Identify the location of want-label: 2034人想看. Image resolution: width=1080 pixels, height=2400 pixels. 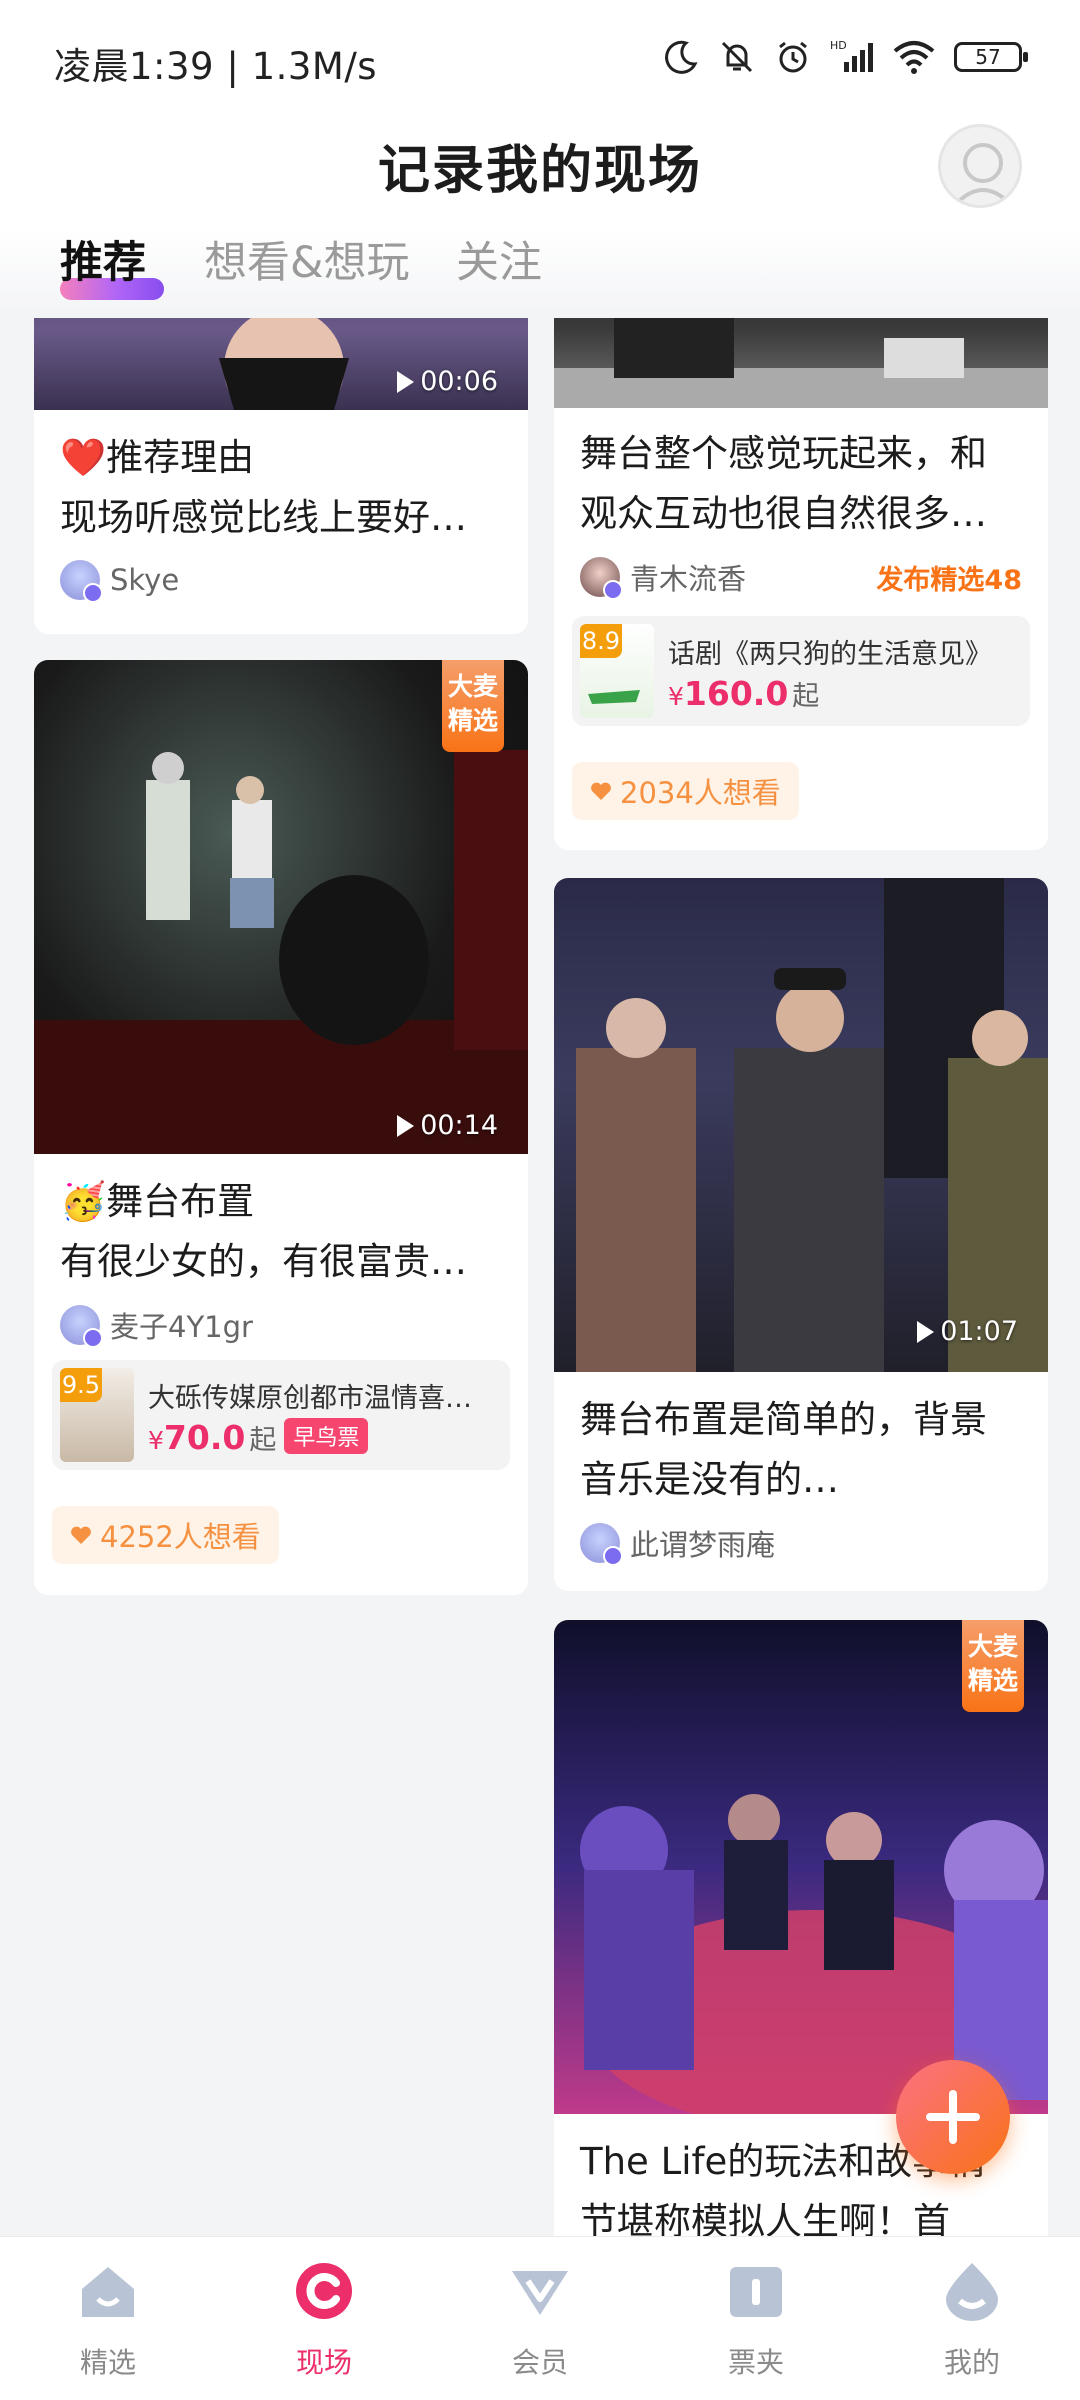
(700, 793).